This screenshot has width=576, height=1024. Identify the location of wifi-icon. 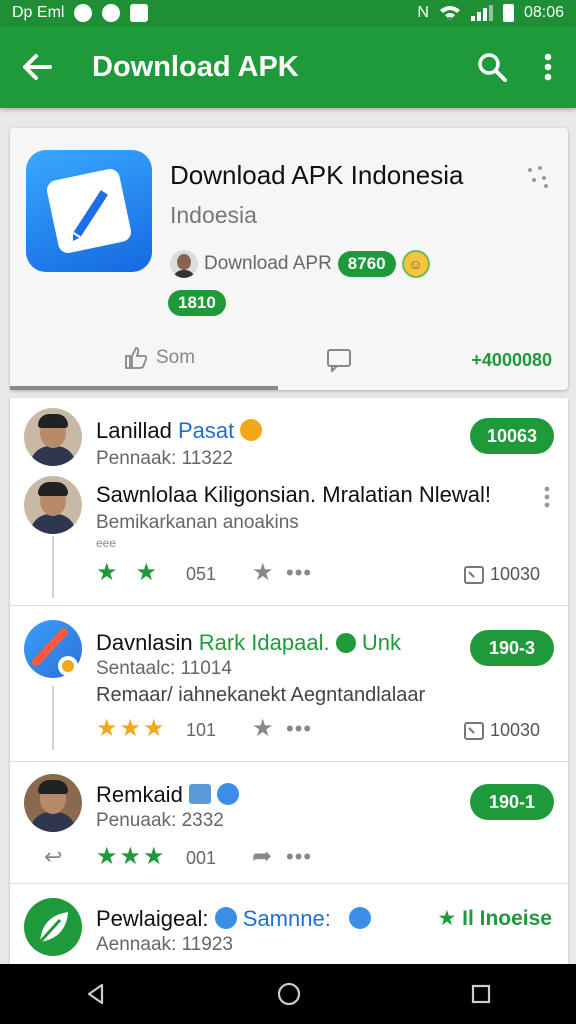
(449, 13).